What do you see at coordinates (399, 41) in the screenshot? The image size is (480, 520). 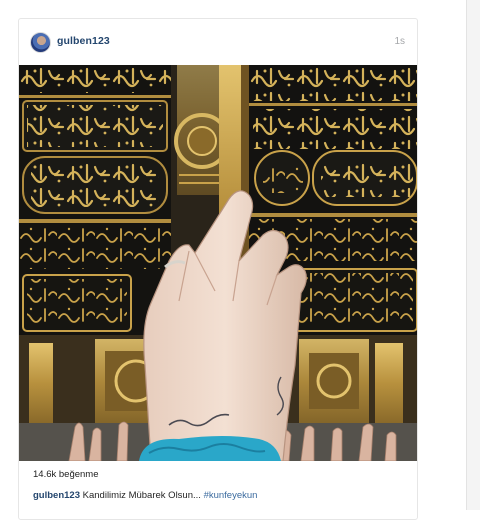 I see `post-timestamp: 1s` at bounding box center [399, 41].